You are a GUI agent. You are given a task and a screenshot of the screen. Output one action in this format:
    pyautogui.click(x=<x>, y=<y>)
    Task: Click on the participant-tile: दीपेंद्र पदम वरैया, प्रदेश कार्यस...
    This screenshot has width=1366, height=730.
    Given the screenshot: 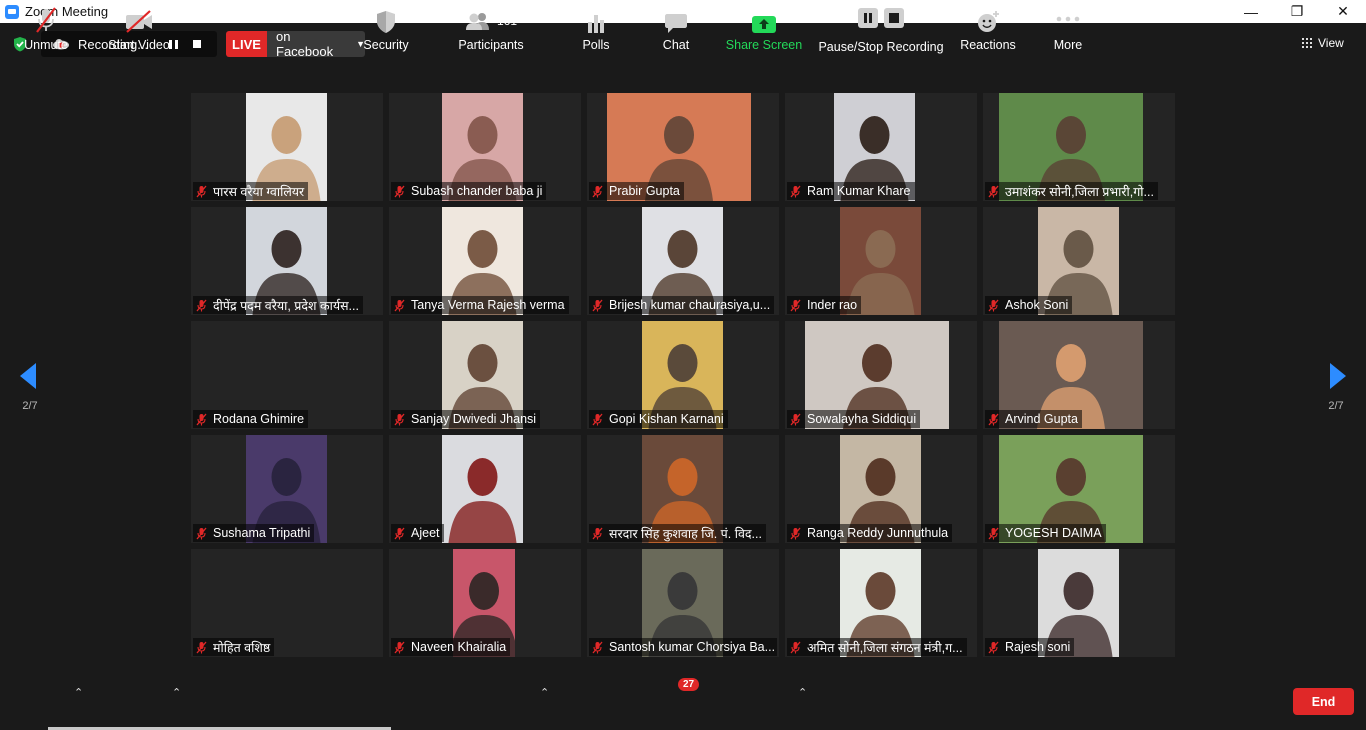 What is the action you would take?
    pyautogui.click(x=287, y=261)
    